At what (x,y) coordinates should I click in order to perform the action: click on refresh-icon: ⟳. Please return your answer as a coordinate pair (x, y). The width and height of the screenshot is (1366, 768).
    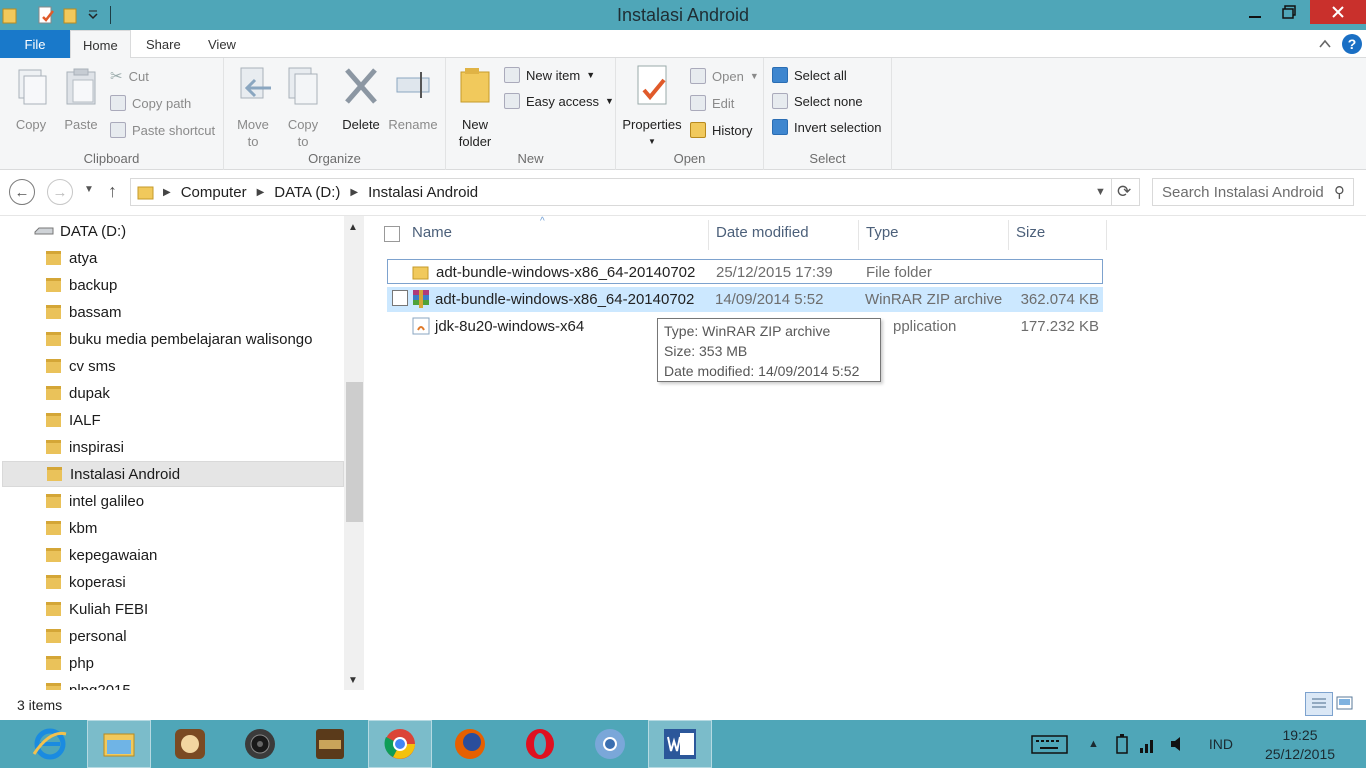
    Looking at the image, I should click on (1124, 192).